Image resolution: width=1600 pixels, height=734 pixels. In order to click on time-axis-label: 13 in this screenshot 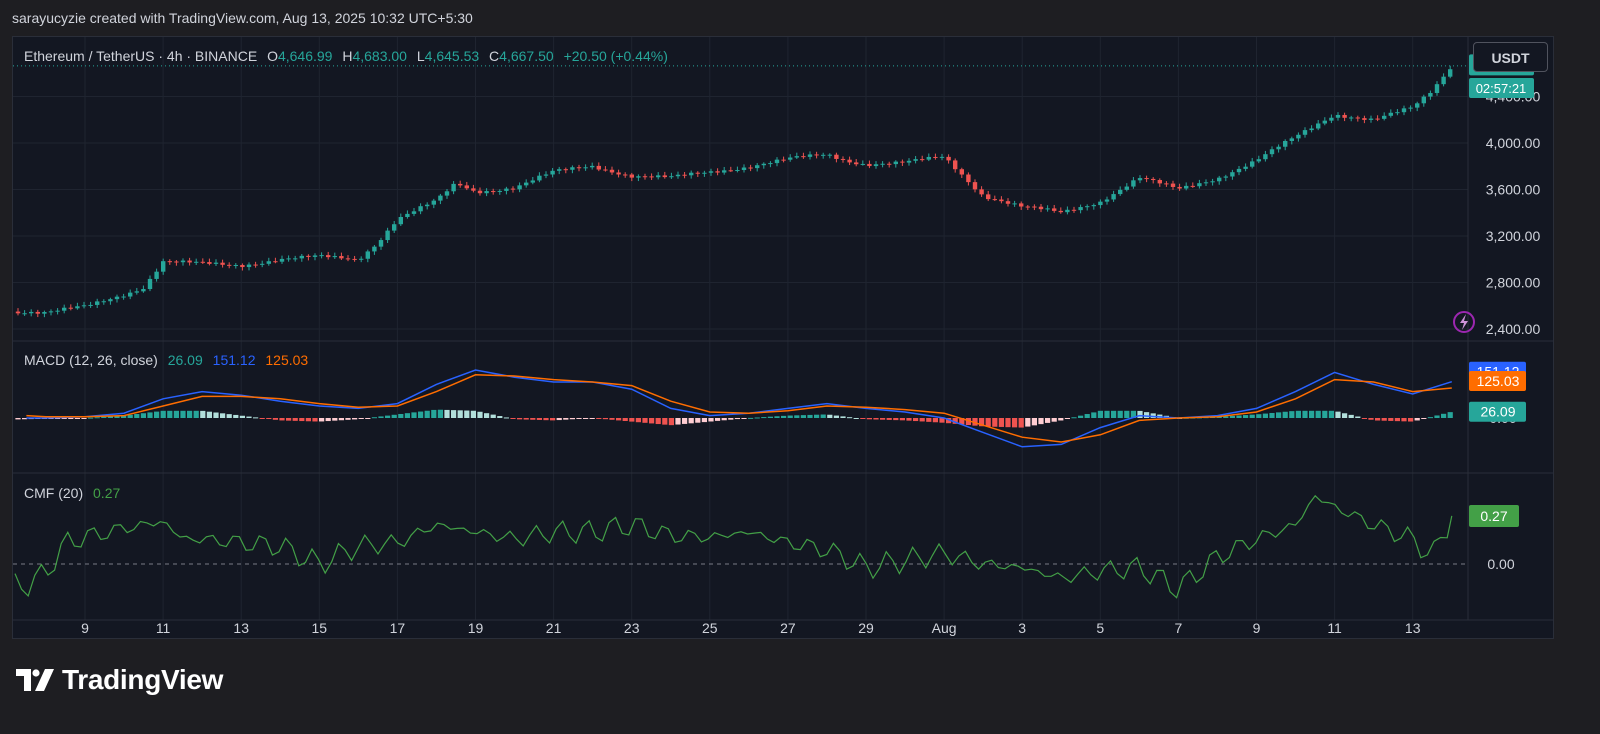, I will do `click(241, 628)`.